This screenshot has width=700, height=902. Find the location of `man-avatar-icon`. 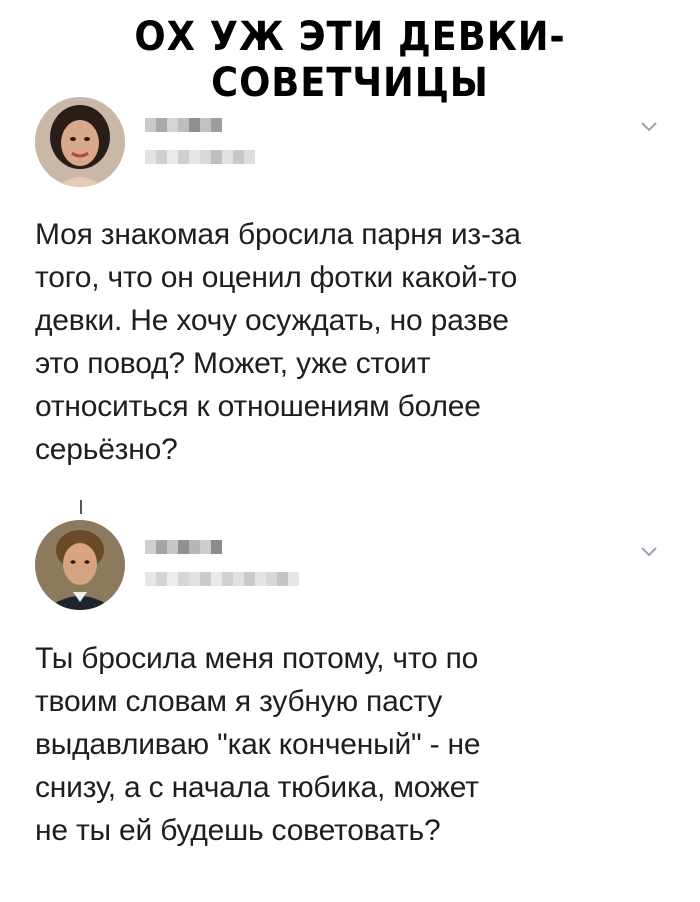

man-avatar-icon is located at coordinates (80, 565).